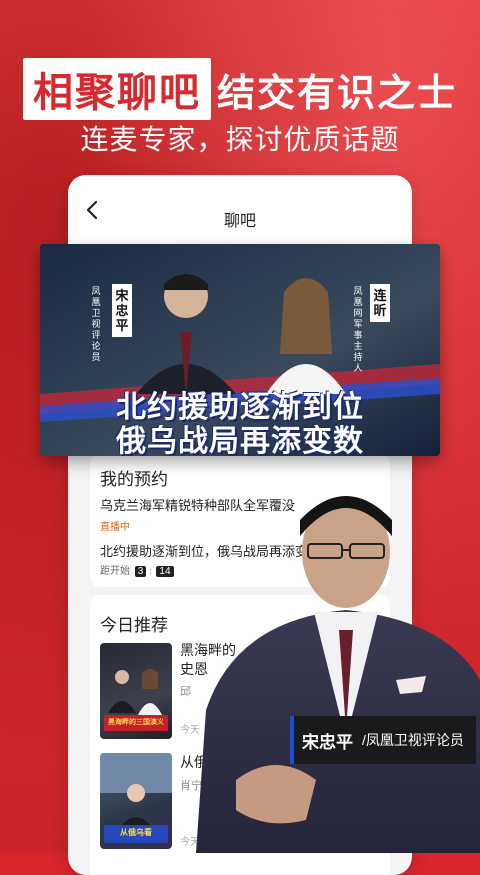 The image size is (480, 875). What do you see at coordinates (136, 801) in the screenshot?
I see `recommend-thumbnail: 从俄乌看` at bounding box center [136, 801].